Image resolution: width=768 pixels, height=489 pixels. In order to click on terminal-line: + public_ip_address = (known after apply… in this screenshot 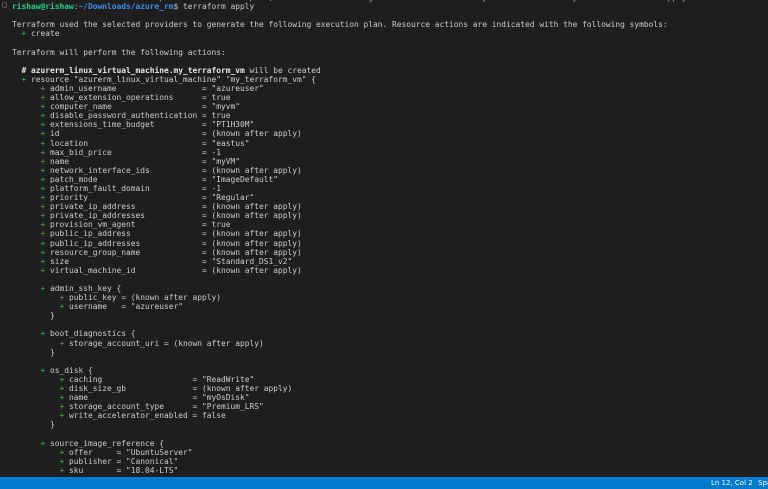, I will do `click(363, 233)`.